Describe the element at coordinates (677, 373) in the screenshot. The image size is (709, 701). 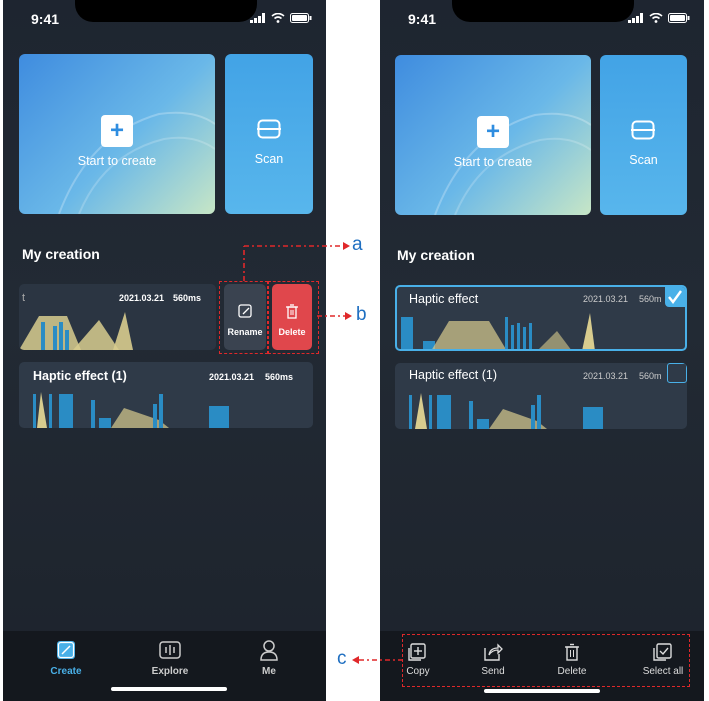
I see `item-checkbox-unchecked` at that location.